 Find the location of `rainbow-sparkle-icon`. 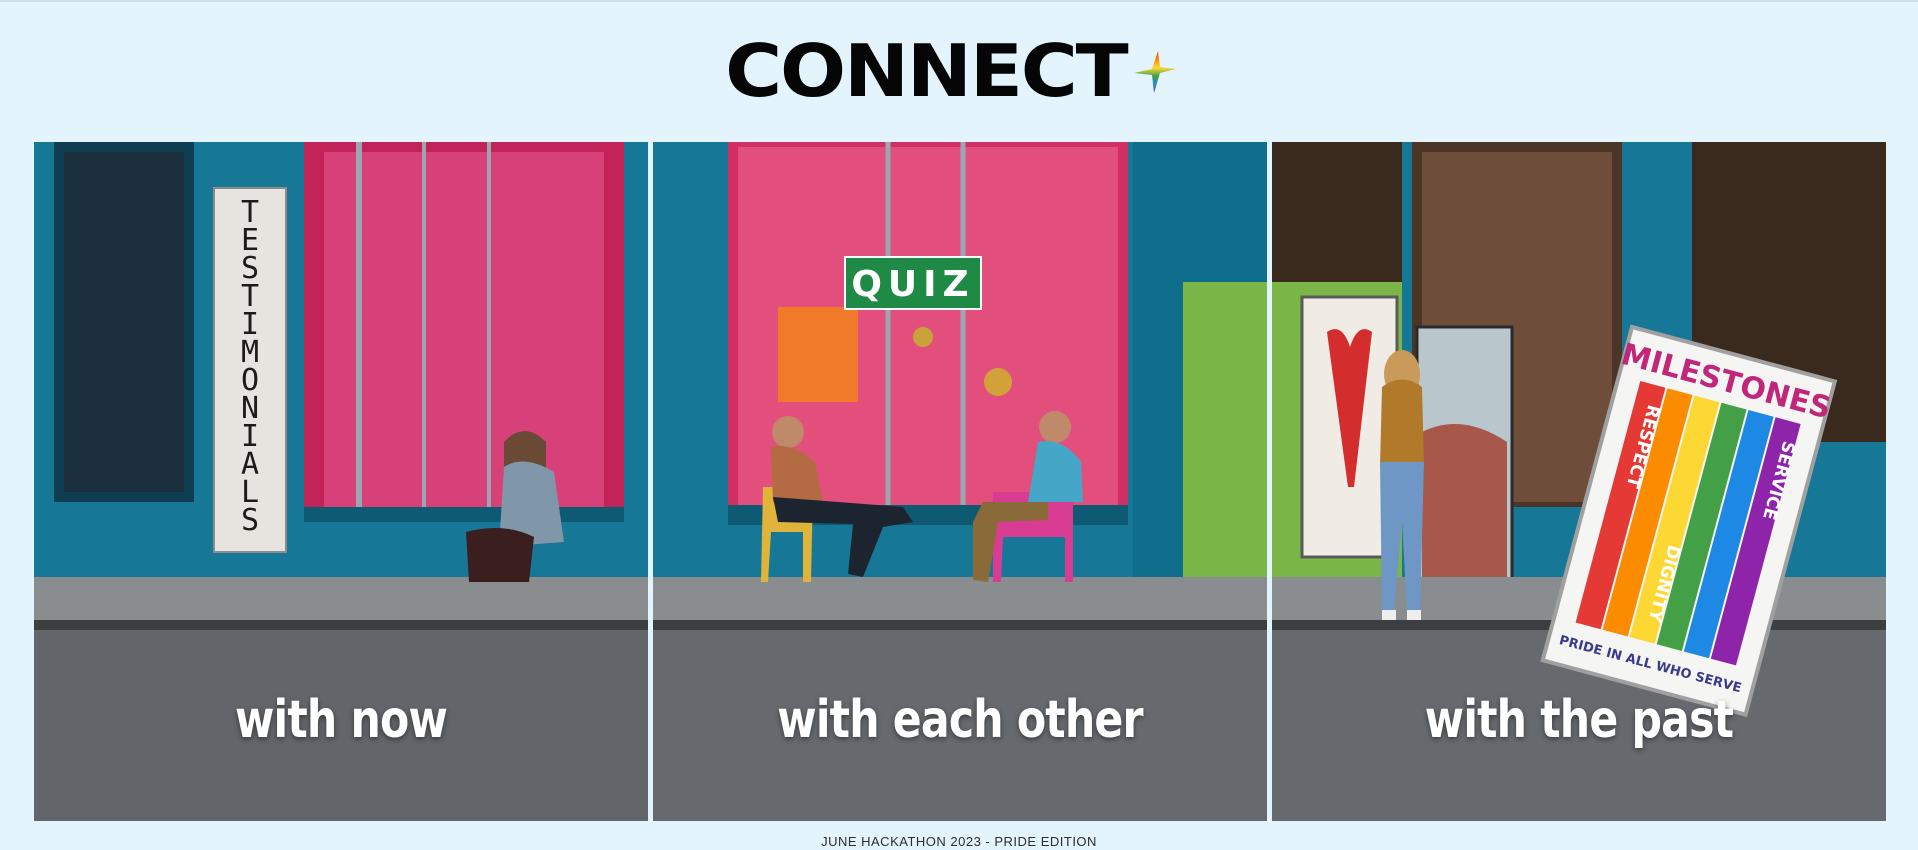

rainbow-sparkle-icon is located at coordinates (1154, 72).